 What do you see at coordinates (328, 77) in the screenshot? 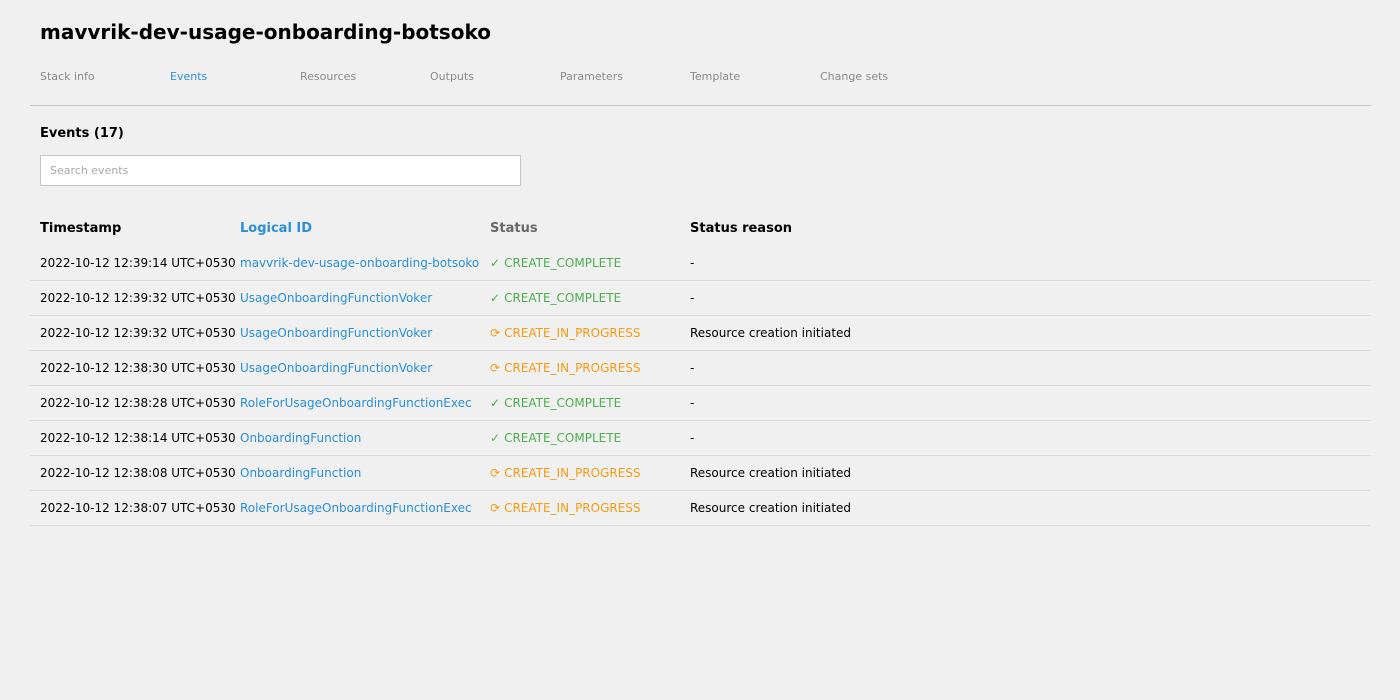
I see `tab-resources: Resources` at bounding box center [328, 77].